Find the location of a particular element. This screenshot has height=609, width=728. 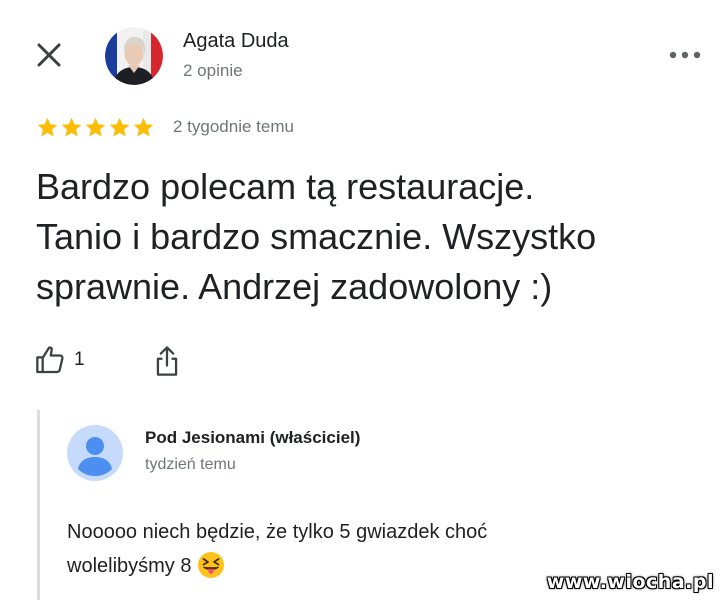

review-time: 2 tygodnie temu is located at coordinates (233, 127).